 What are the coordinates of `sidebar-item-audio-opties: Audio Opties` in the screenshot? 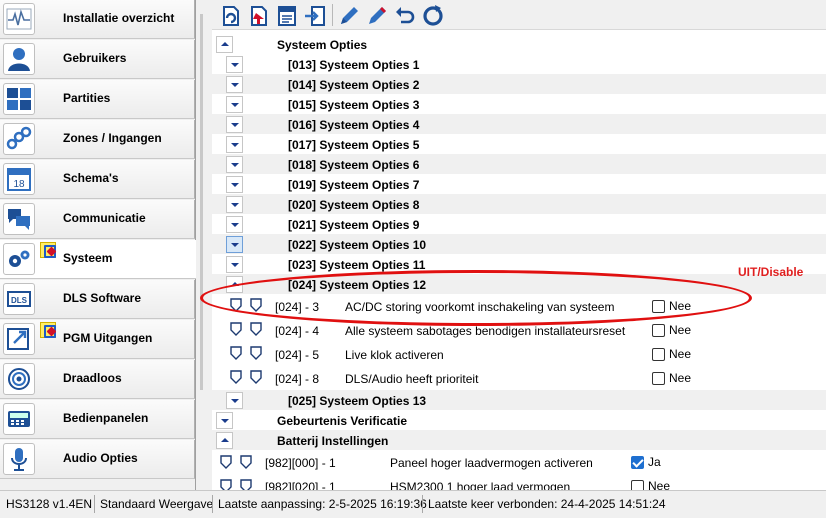 It's located at (97, 459).